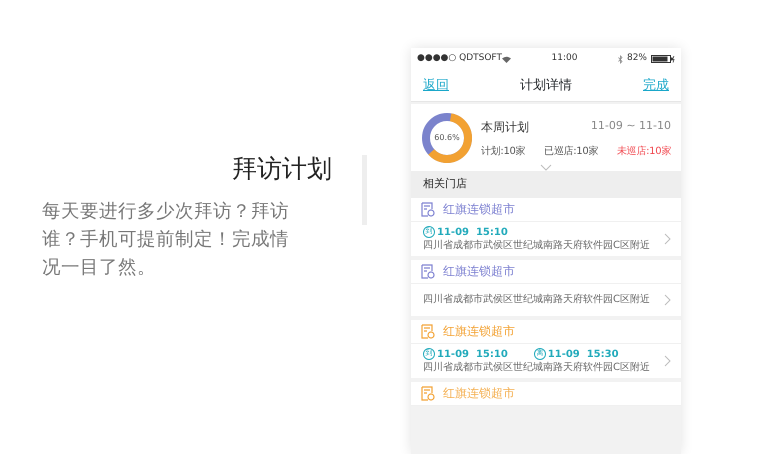 This screenshot has height=454, width=770. What do you see at coordinates (447, 138) in the screenshot?
I see `percent-label: 60.6%` at bounding box center [447, 138].